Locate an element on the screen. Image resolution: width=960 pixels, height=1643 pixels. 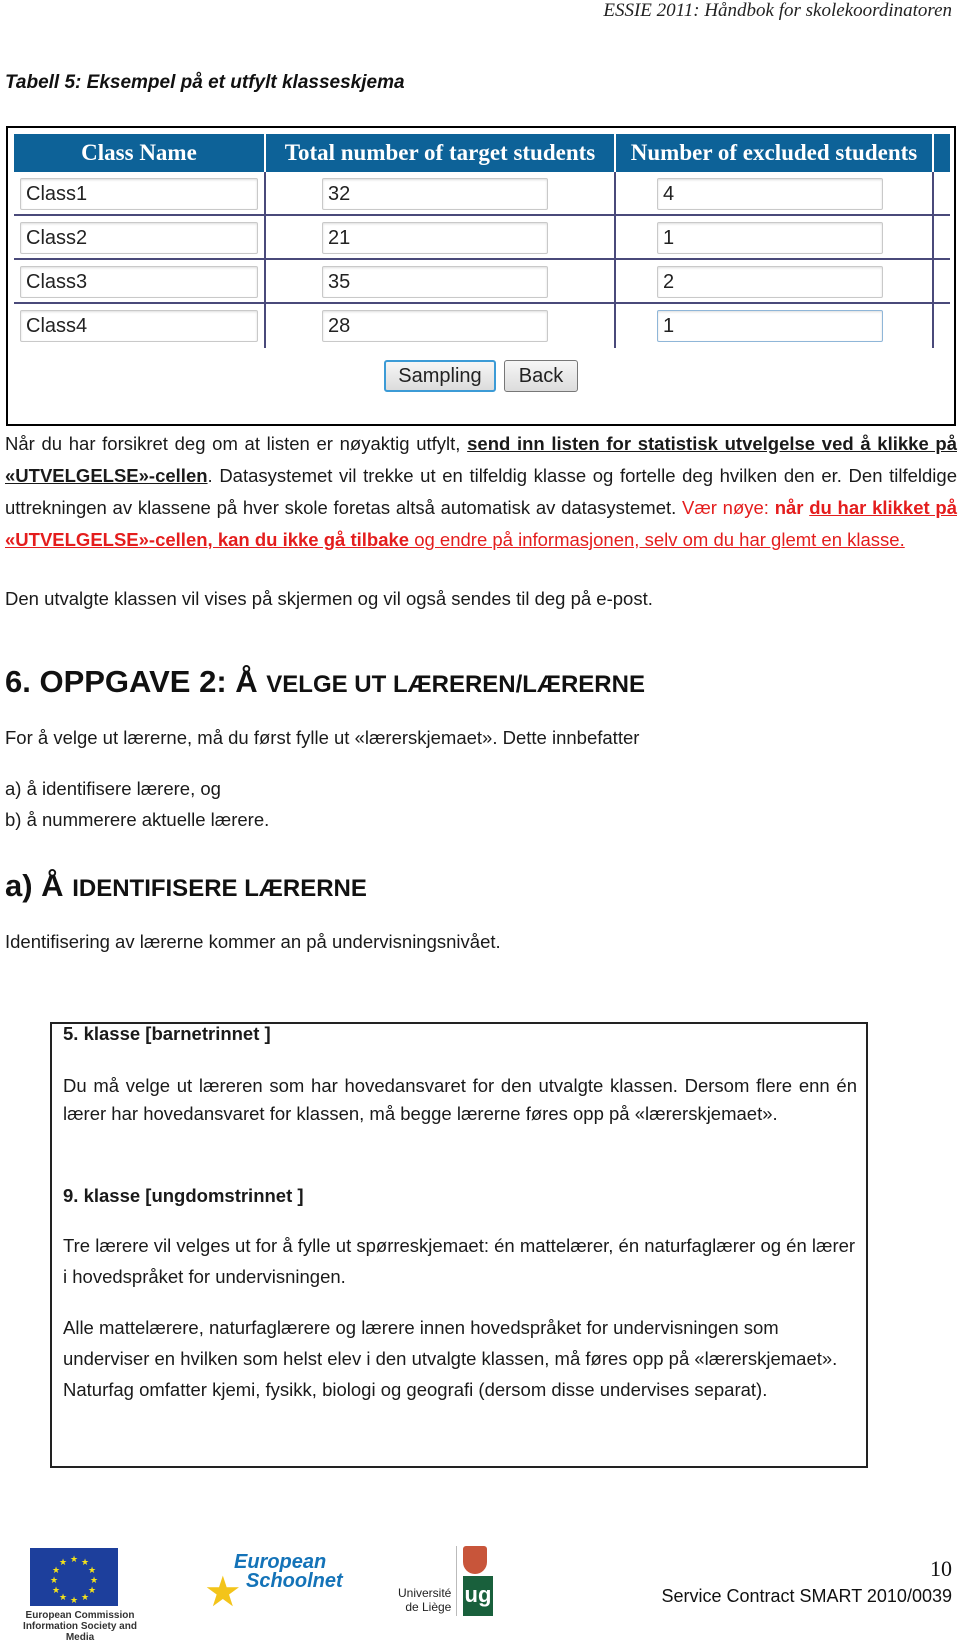
contract-label: Service Contract SMART 2010/0039 is located at coordinates (807, 1596).